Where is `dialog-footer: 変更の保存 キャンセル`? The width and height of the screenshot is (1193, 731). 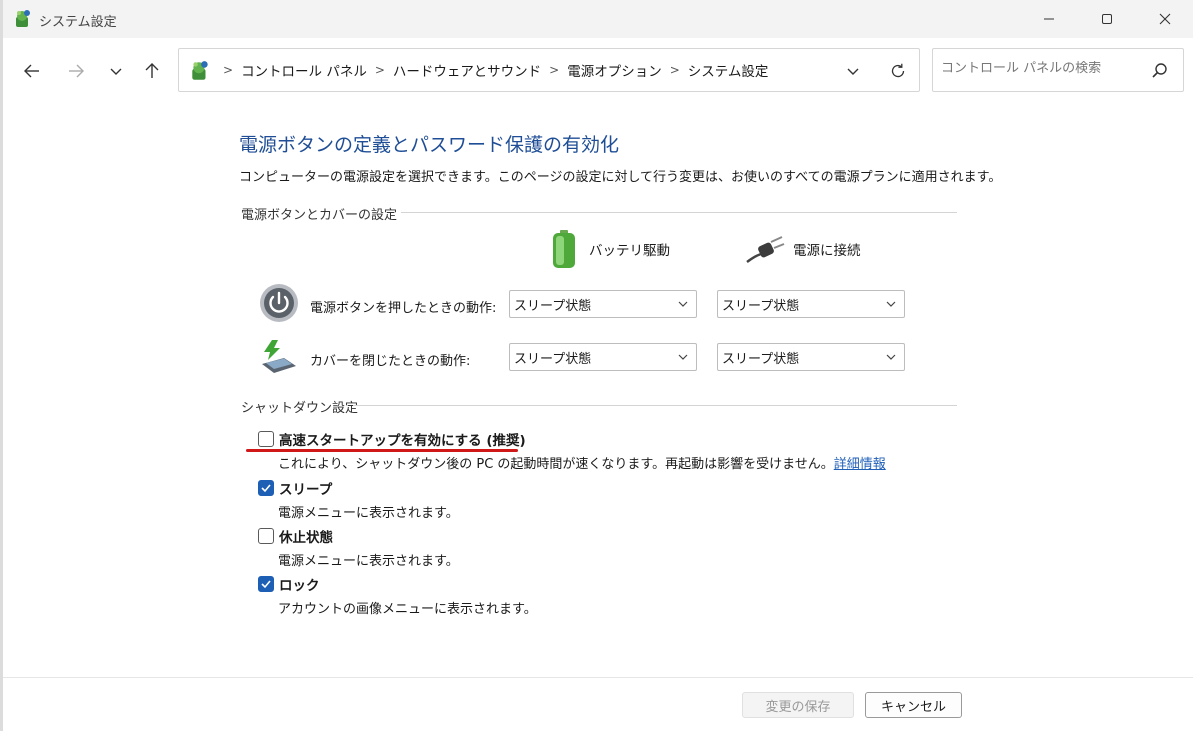 dialog-footer: 変更の保存 キャンセル is located at coordinates (598, 704).